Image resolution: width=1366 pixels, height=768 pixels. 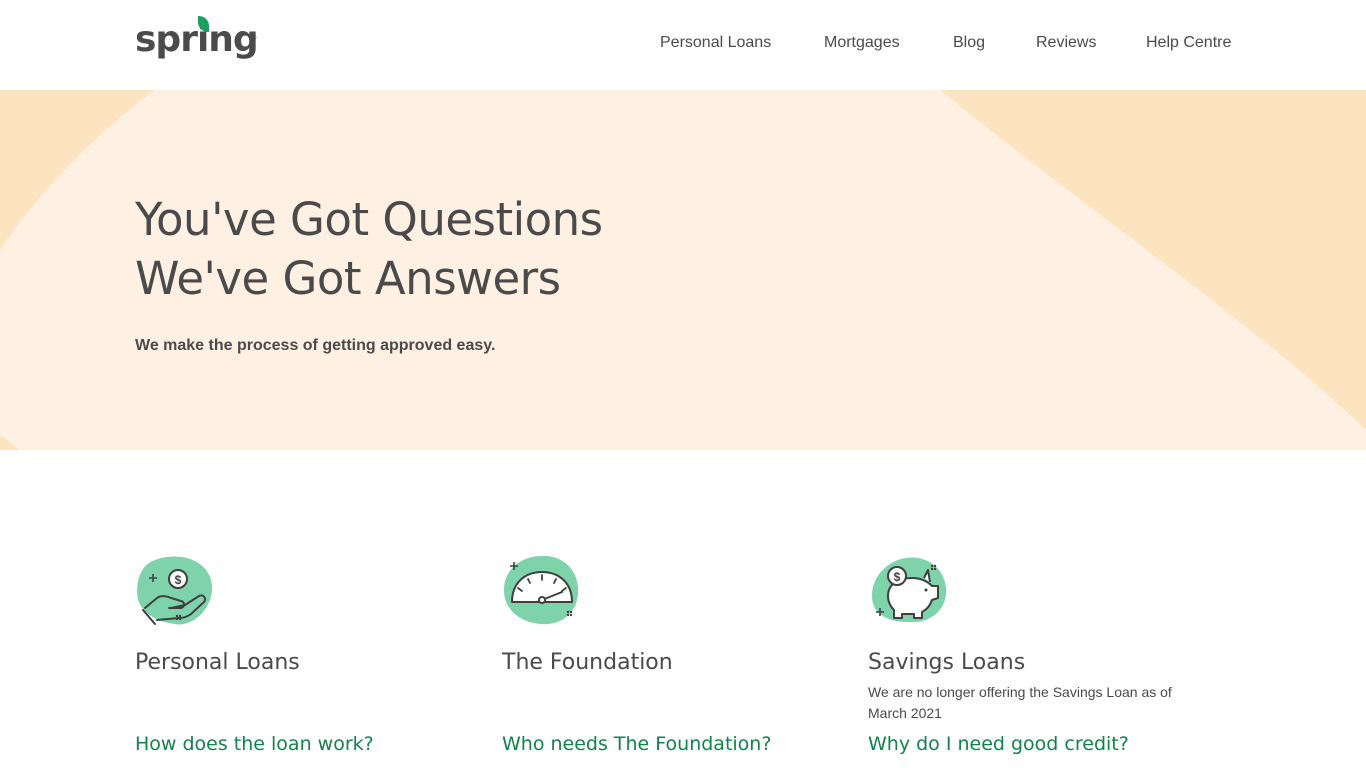 What do you see at coordinates (369, 249) in the screenshot?
I see `hero-title: You've Got Questions We've Got Answers` at bounding box center [369, 249].